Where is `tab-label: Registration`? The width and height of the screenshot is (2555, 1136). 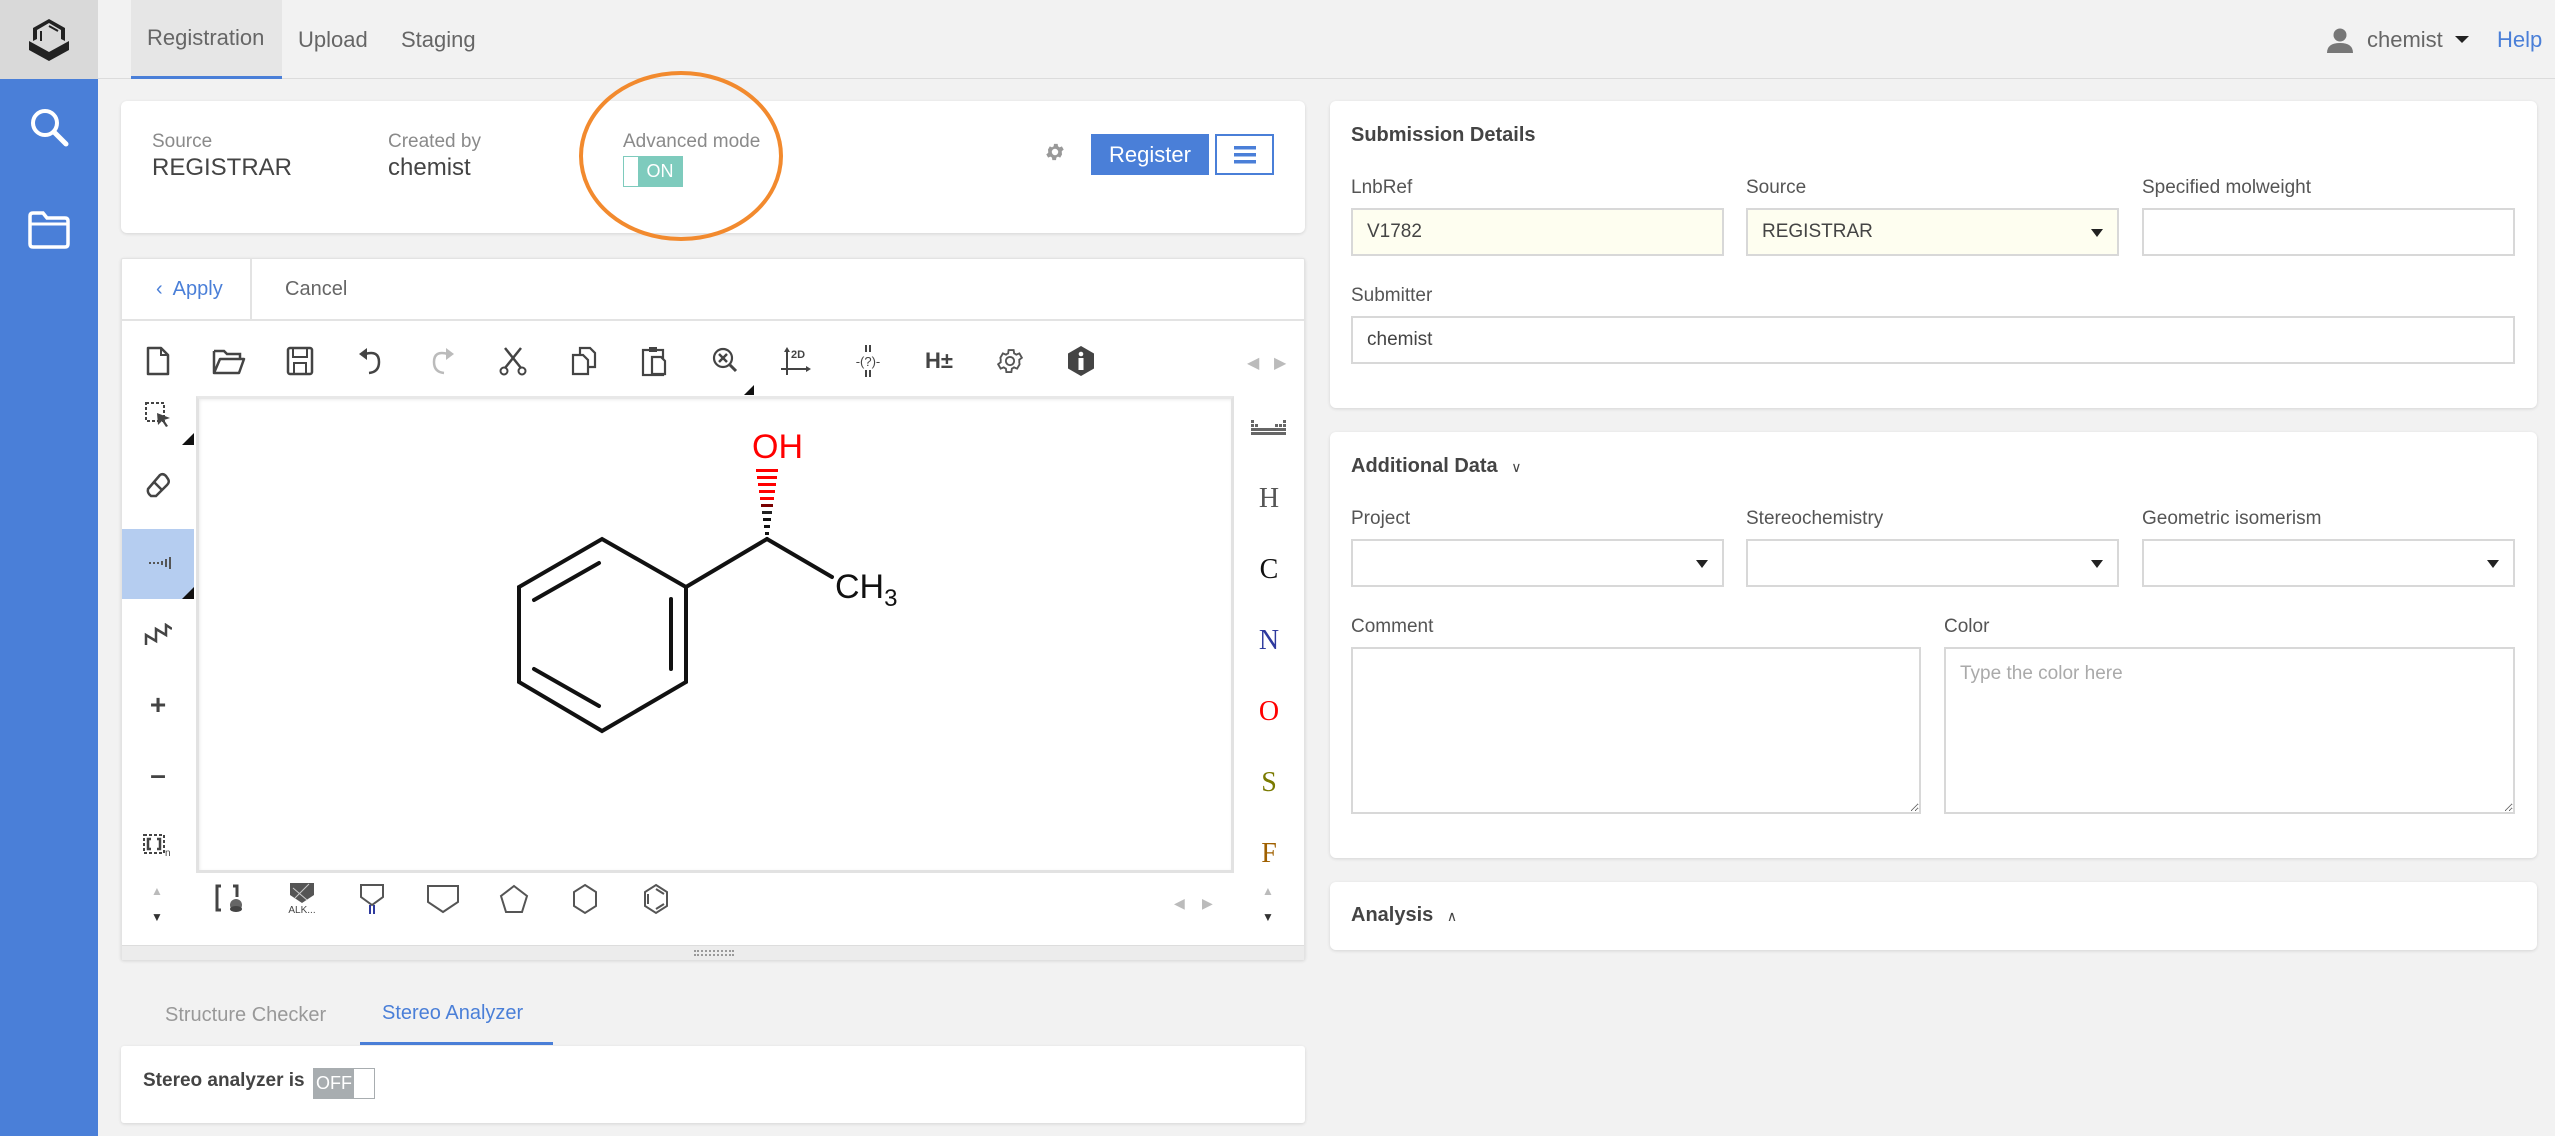
tab-label: Registration is located at coordinates (206, 37).